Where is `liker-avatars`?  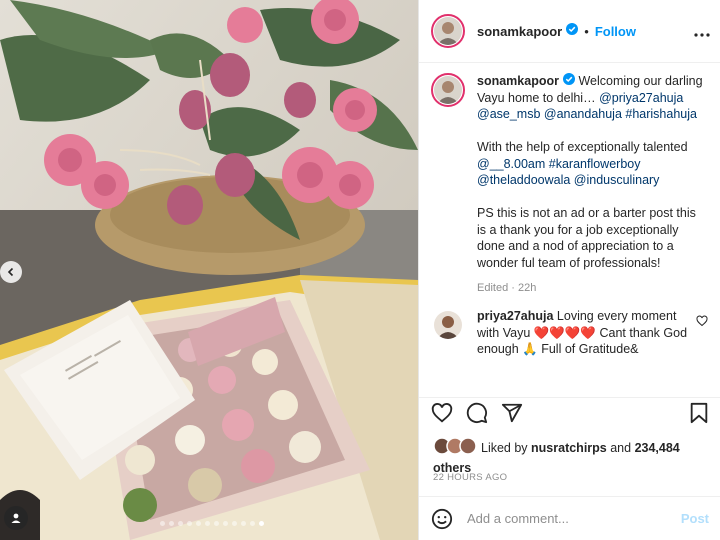
liker-avatars is located at coordinates (455, 448).